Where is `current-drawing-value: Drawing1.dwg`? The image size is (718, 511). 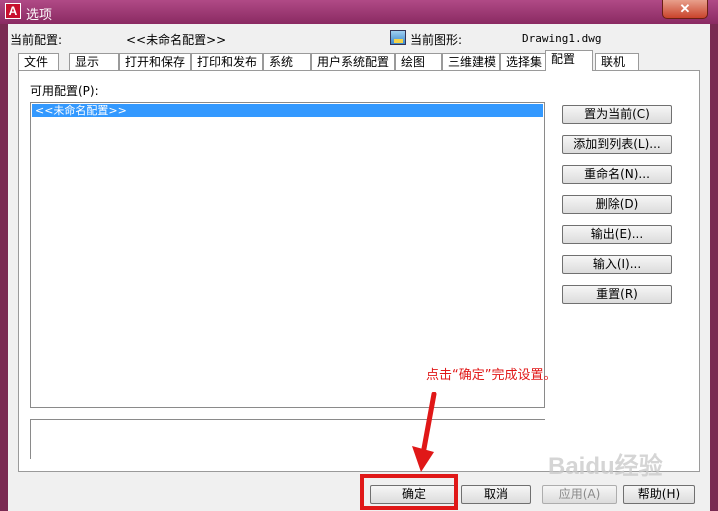
current-drawing-value: Drawing1.dwg is located at coordinates (562, 38).